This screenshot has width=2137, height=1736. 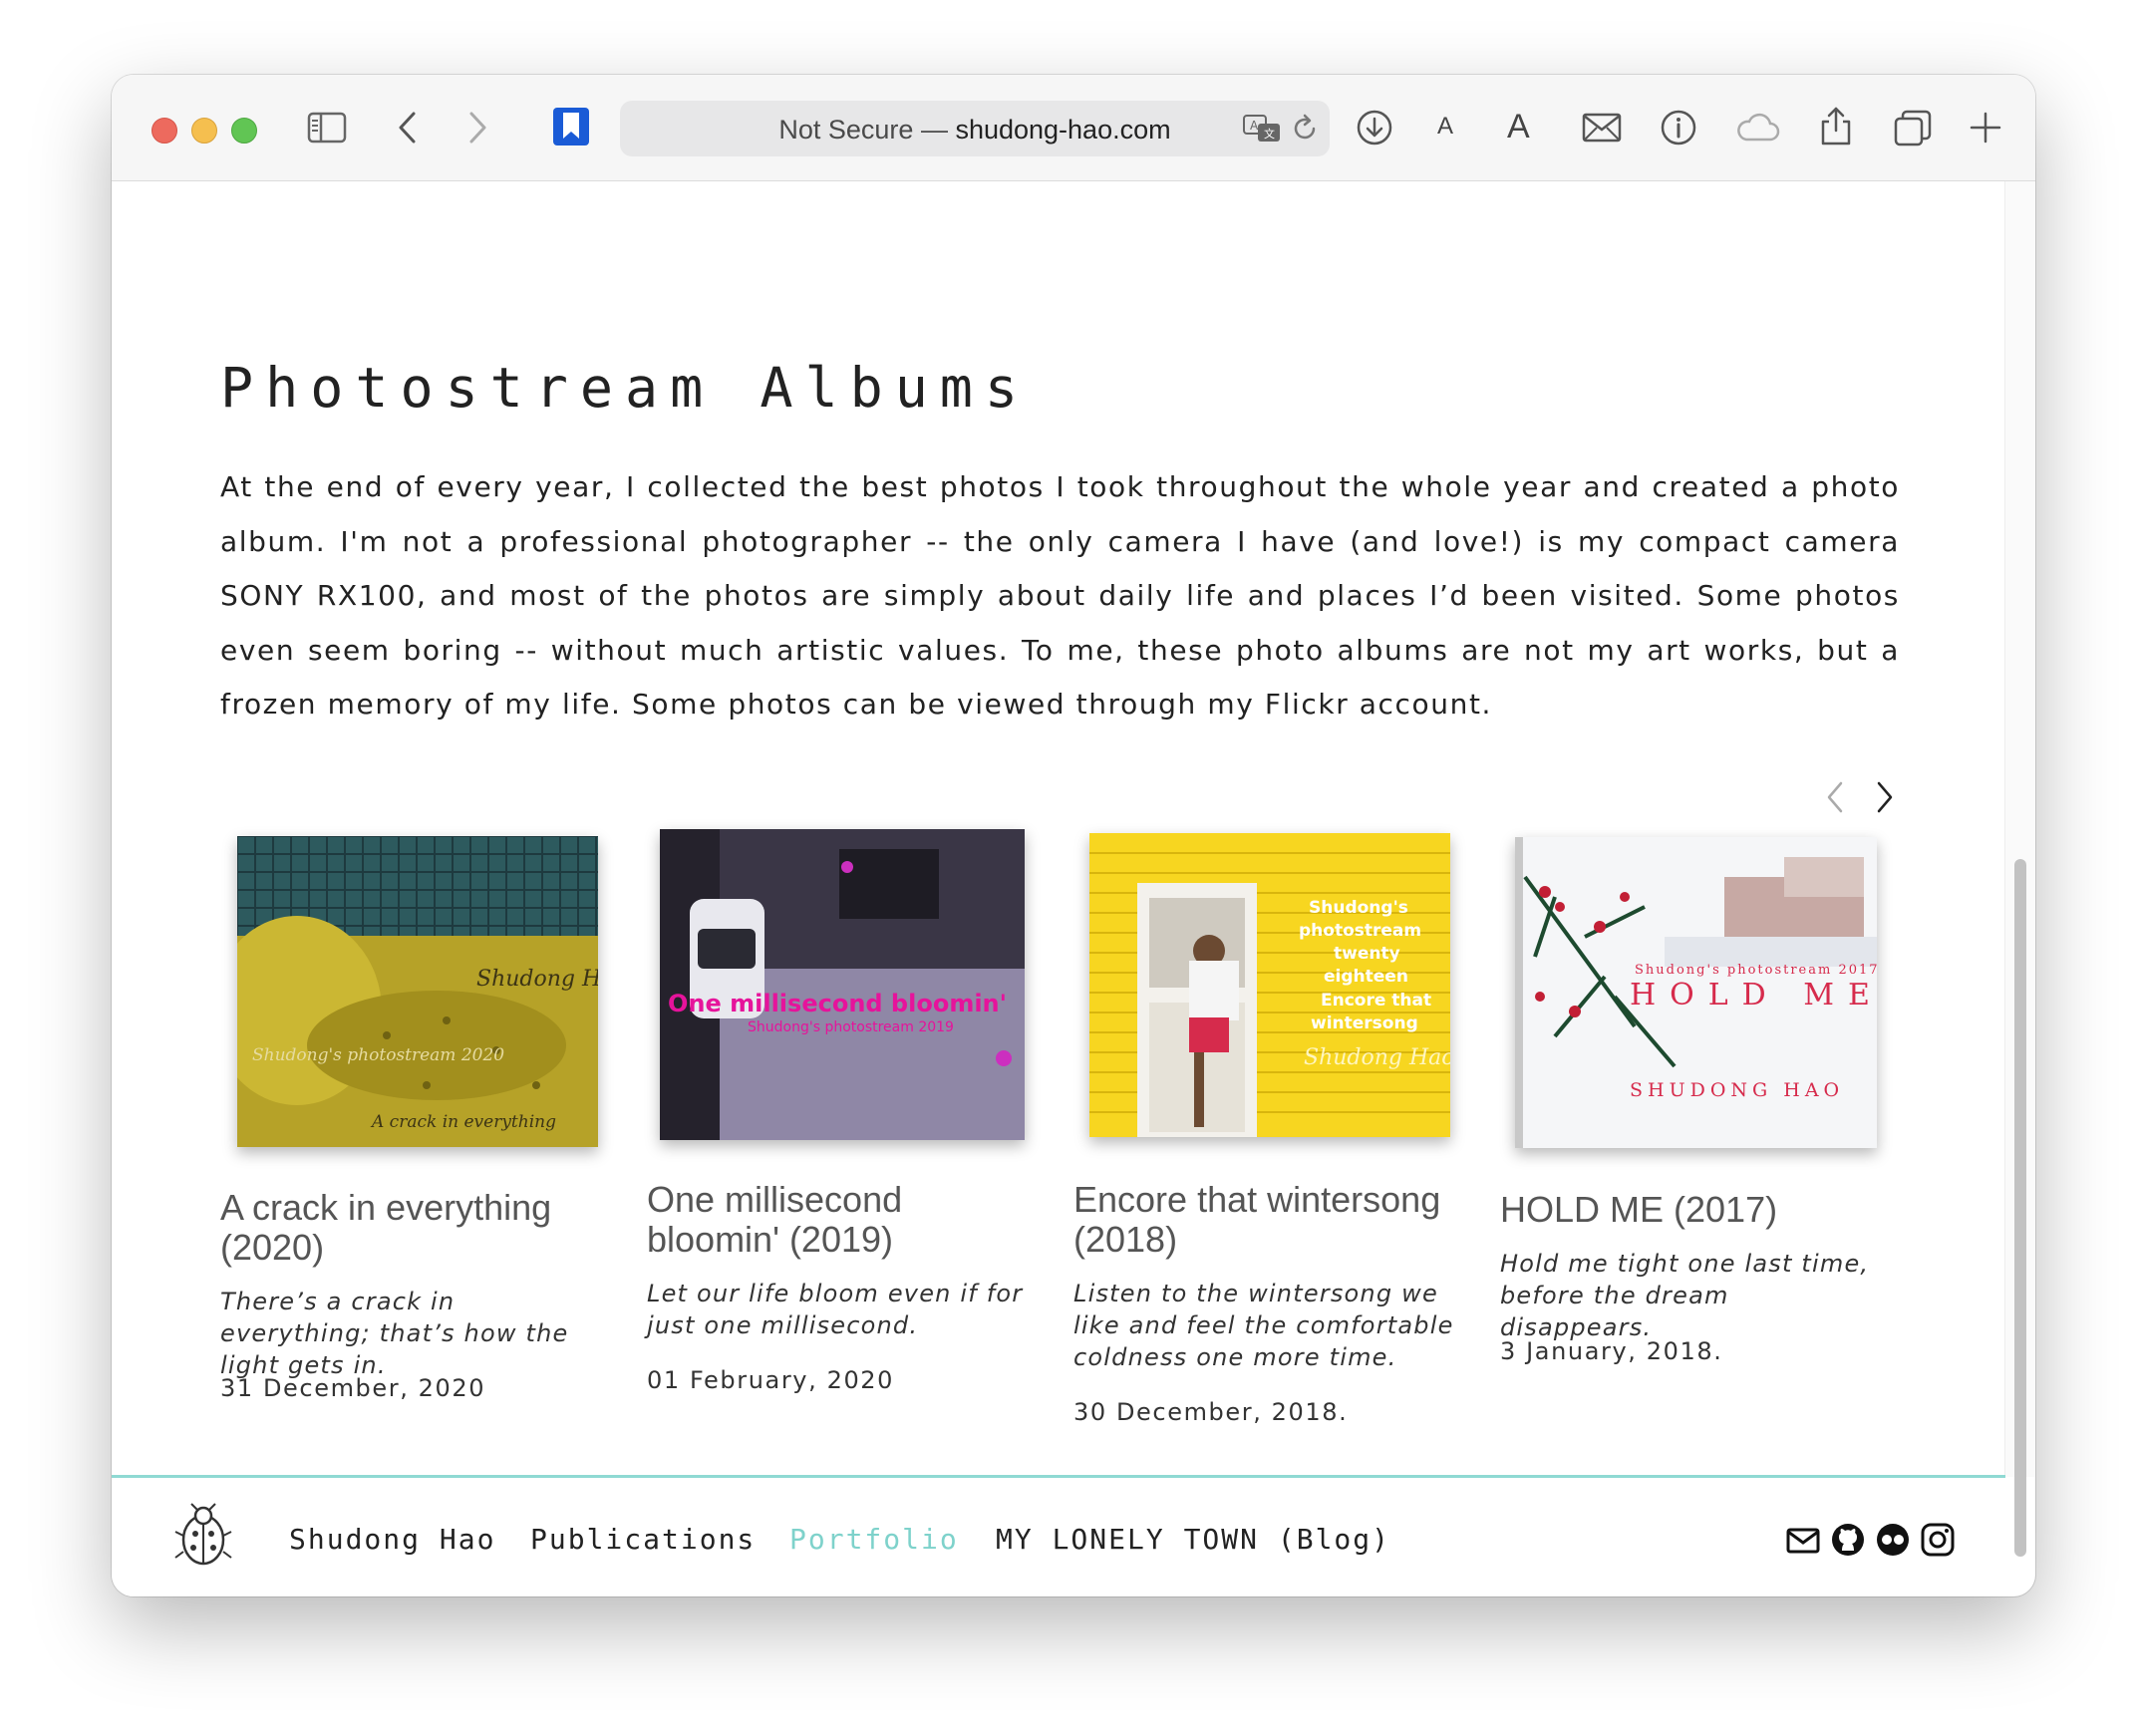 I want to click on address-prefix: Not Secure —, so click(x=867, y=130).